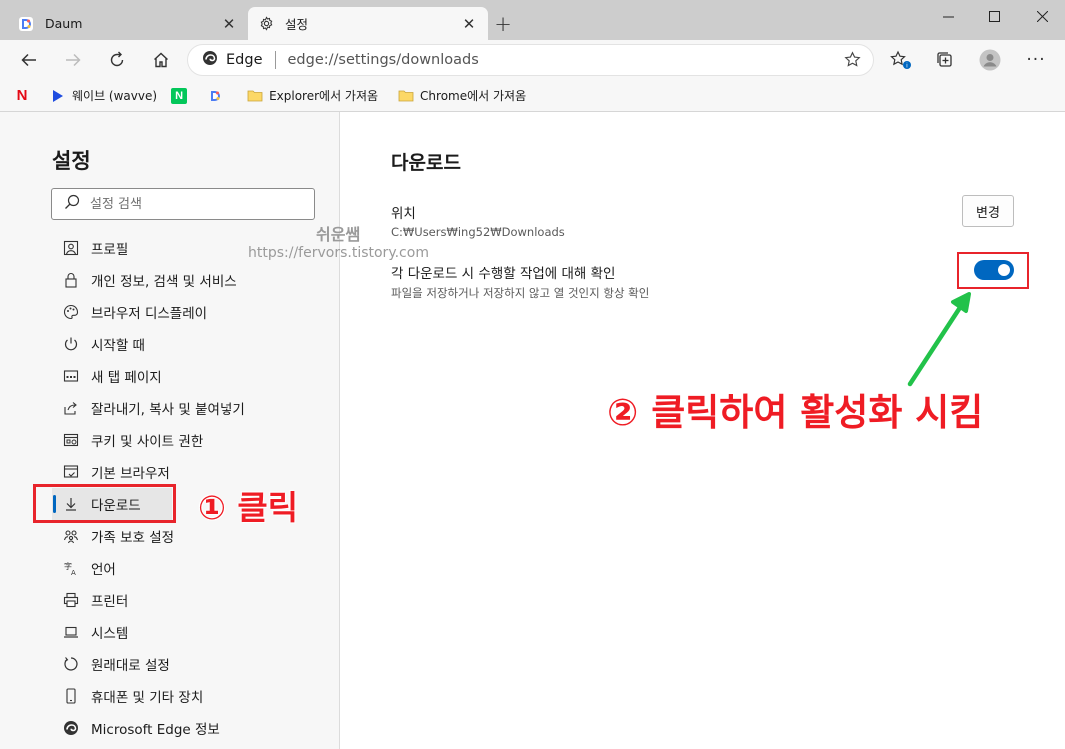 The width and height of the screenshot is (1065, 749). Describe the element at coordinates (403, 214) in the screenshot. I see `location-label: 위치` at that location.